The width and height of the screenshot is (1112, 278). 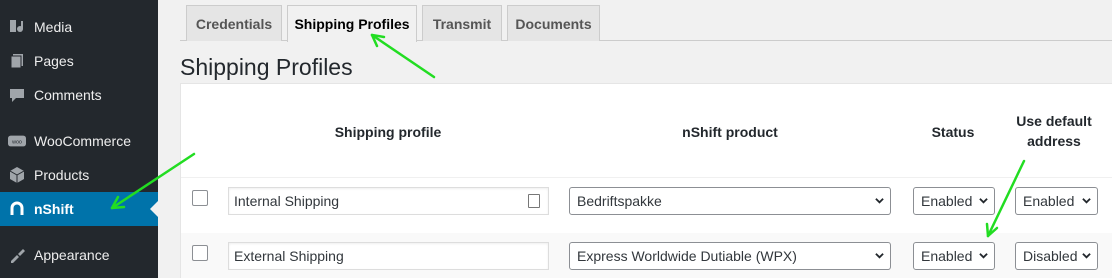 What do you see at coordinates (352, 23) in the screenshot?
I see `tab-shipping-profiles: Shipping Profiles` at bounding box center [352, 23].